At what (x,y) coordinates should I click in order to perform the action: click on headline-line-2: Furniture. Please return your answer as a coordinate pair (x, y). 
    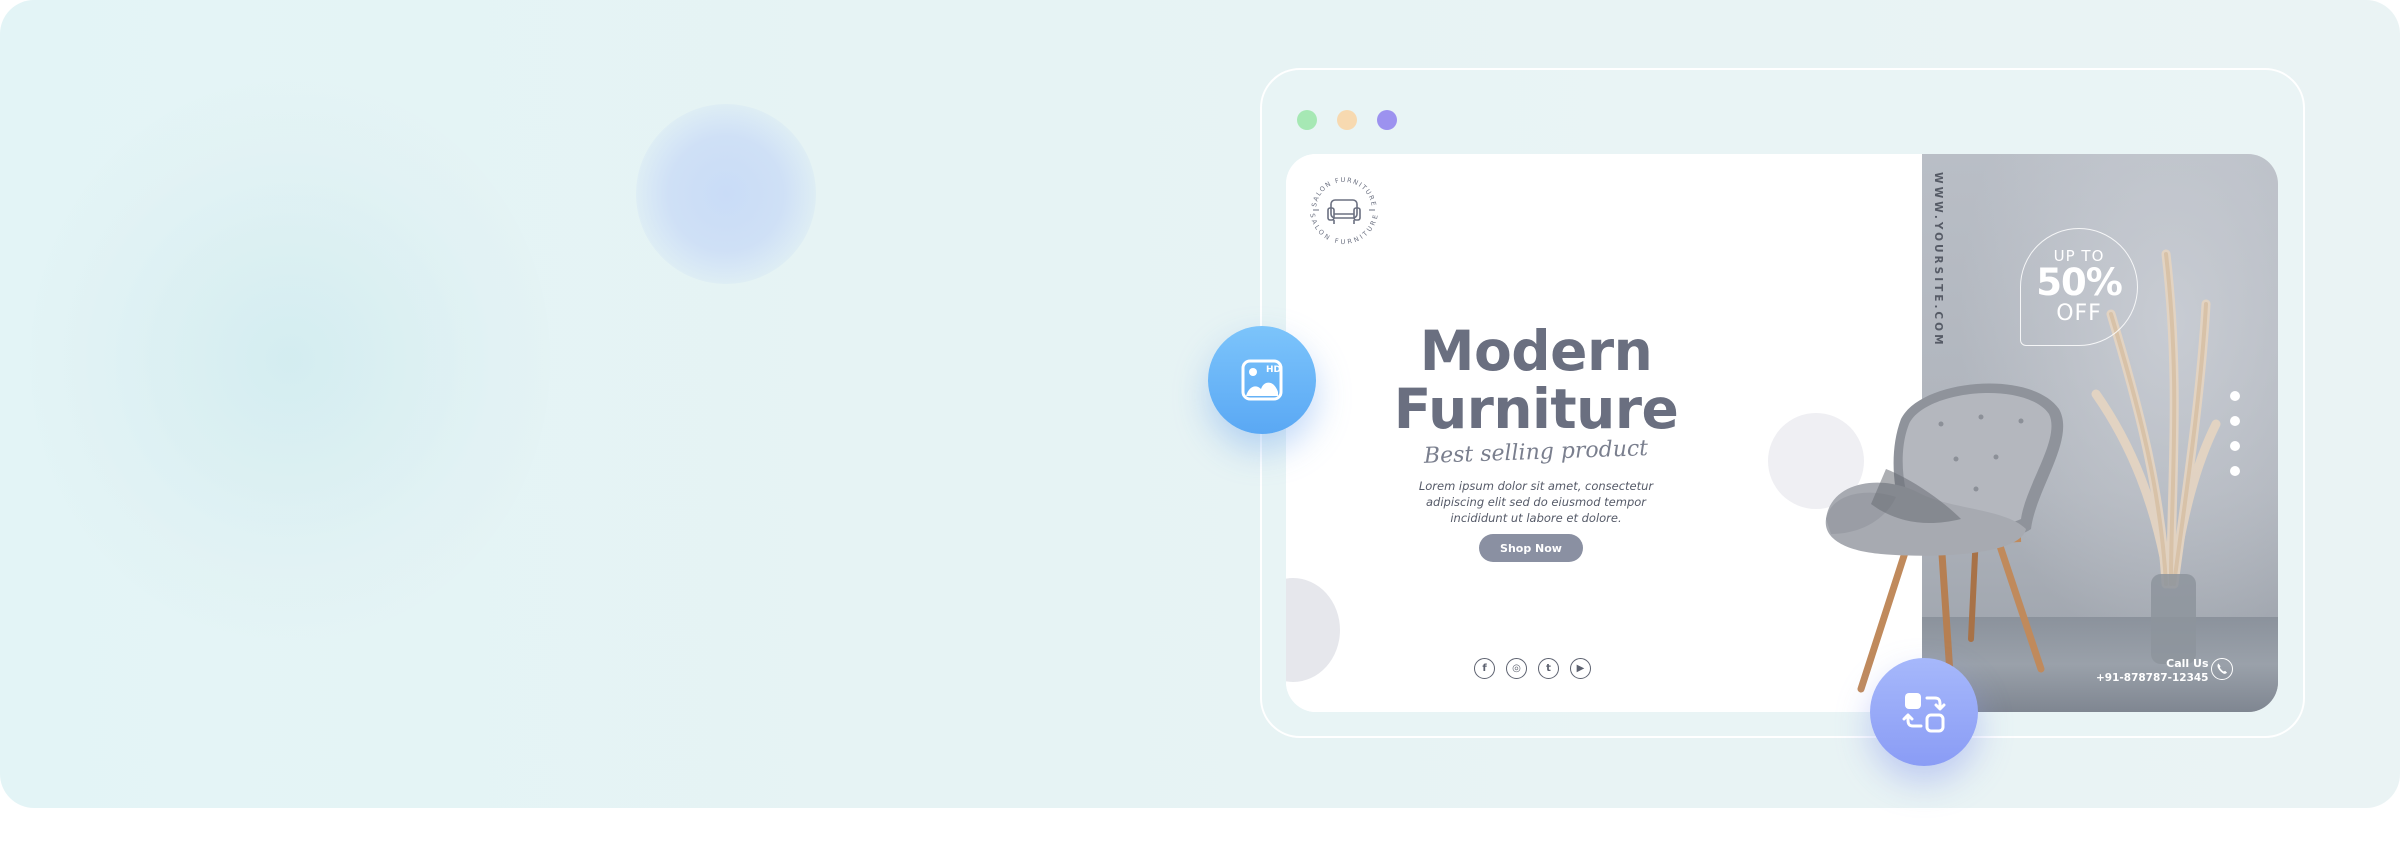
    Looking at the image, I should click on (1536, 409).